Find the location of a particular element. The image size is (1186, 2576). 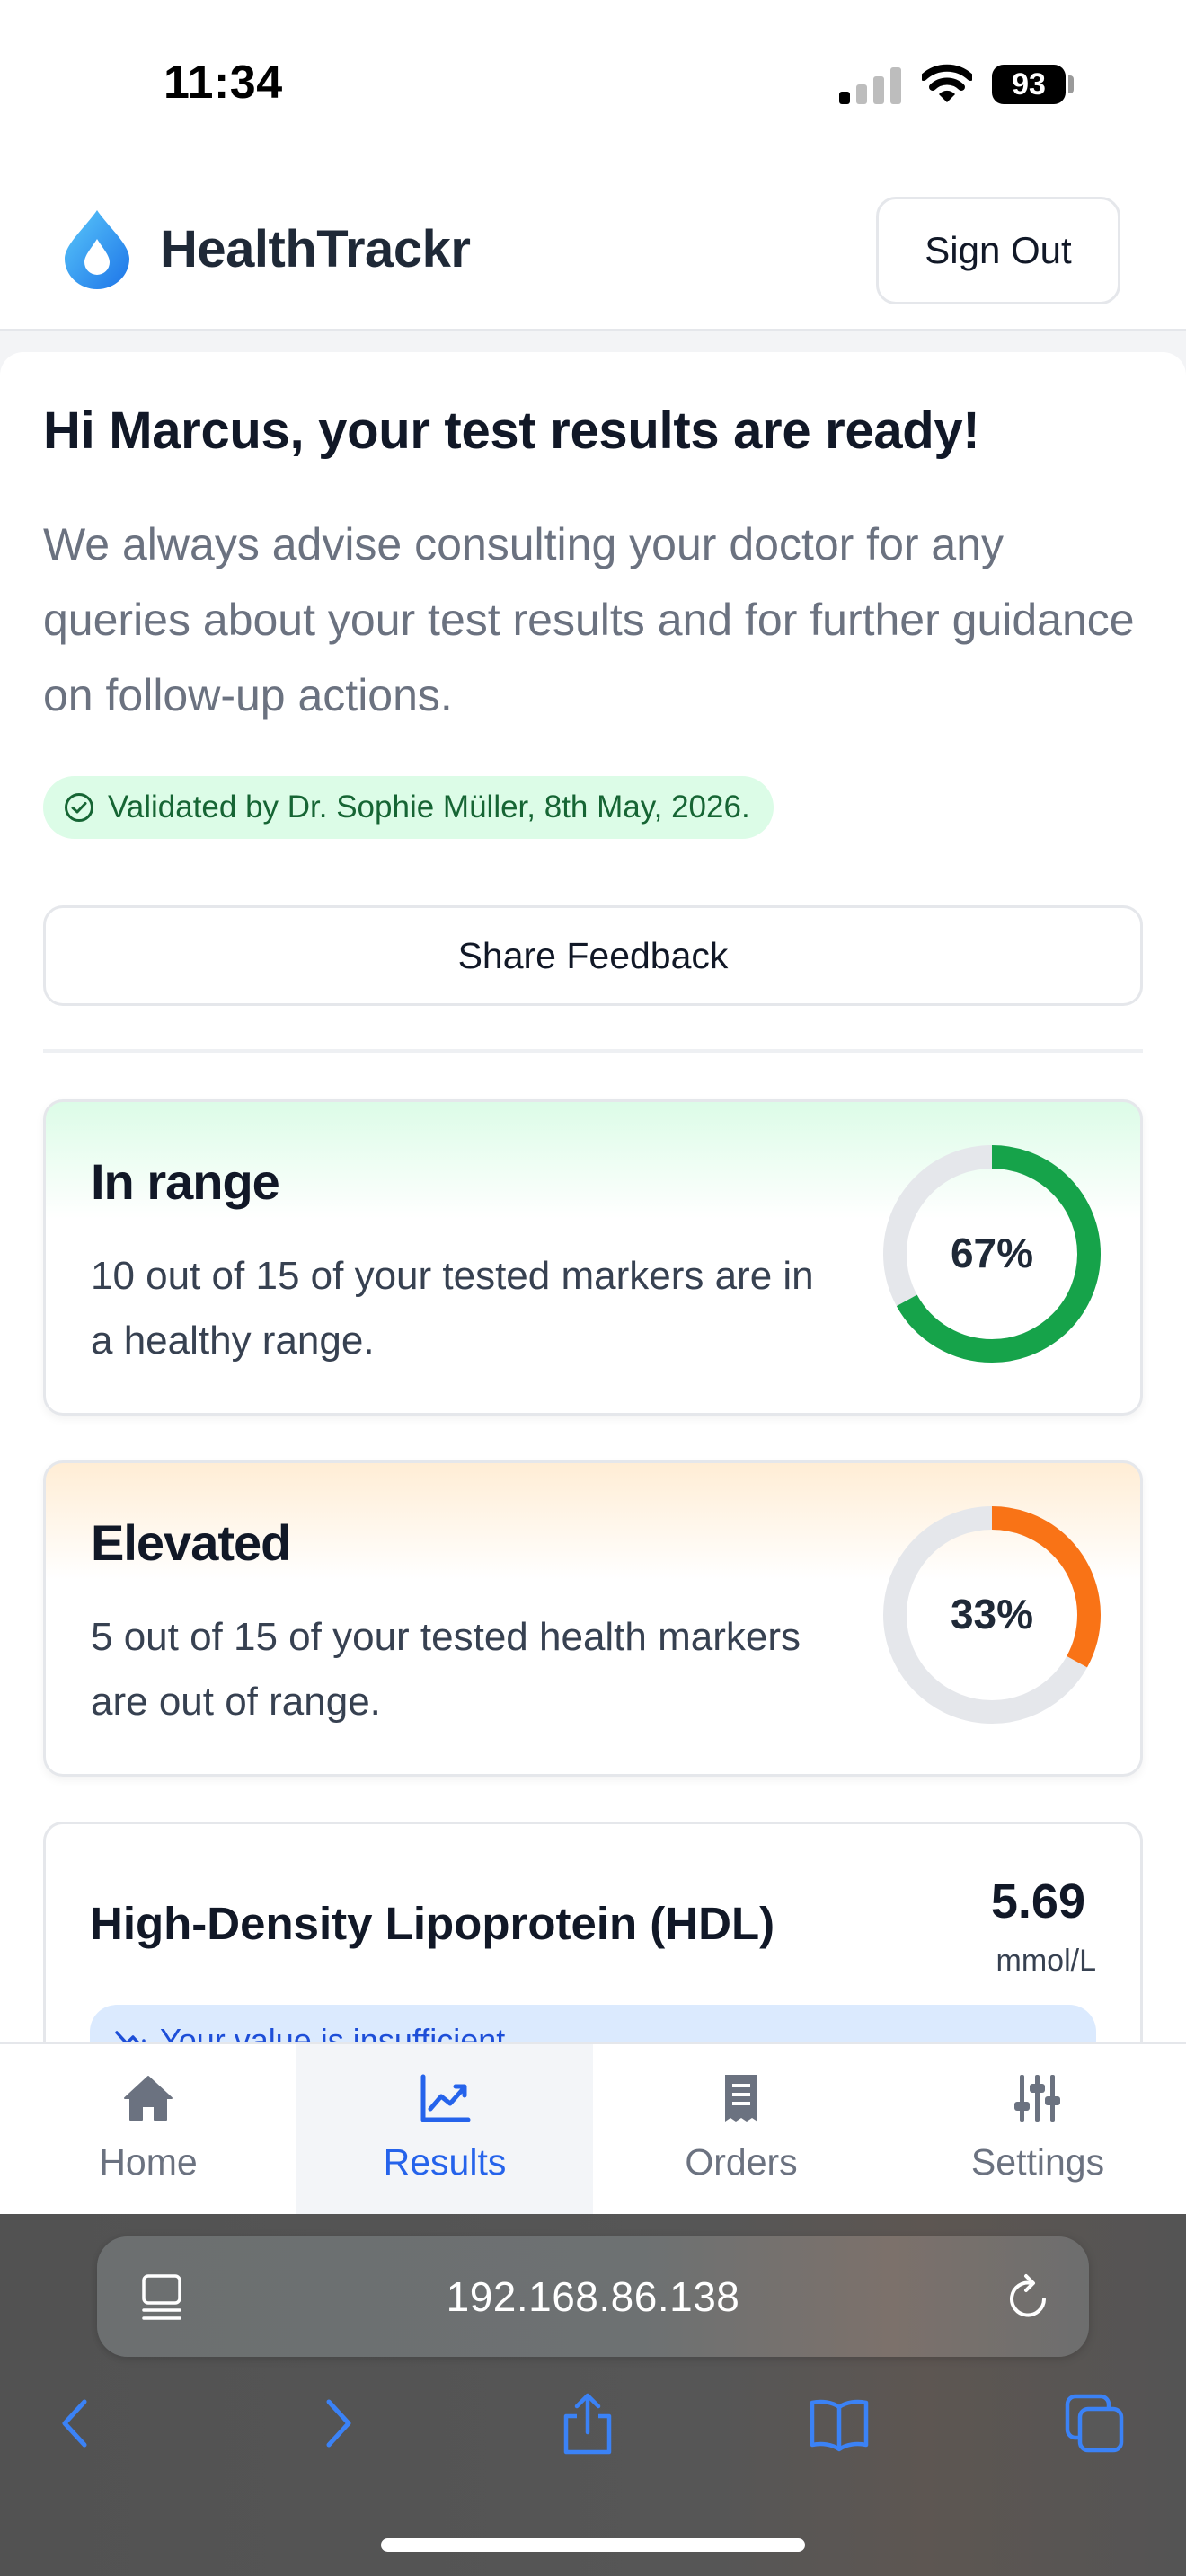

wifi-icon is located at coordinates (947, 83).